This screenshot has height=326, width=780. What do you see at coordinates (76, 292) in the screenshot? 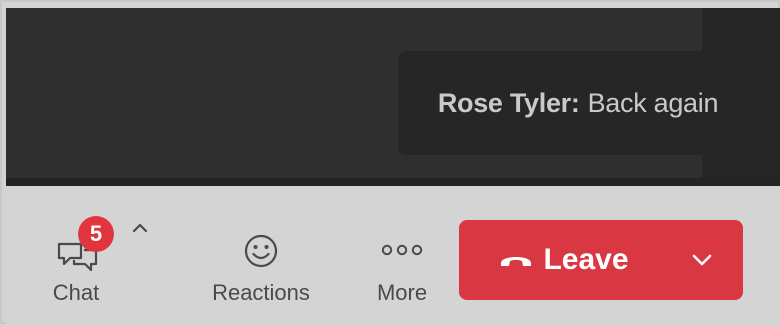
I see `chat-label: Chat` at bounding box center [76, 292].